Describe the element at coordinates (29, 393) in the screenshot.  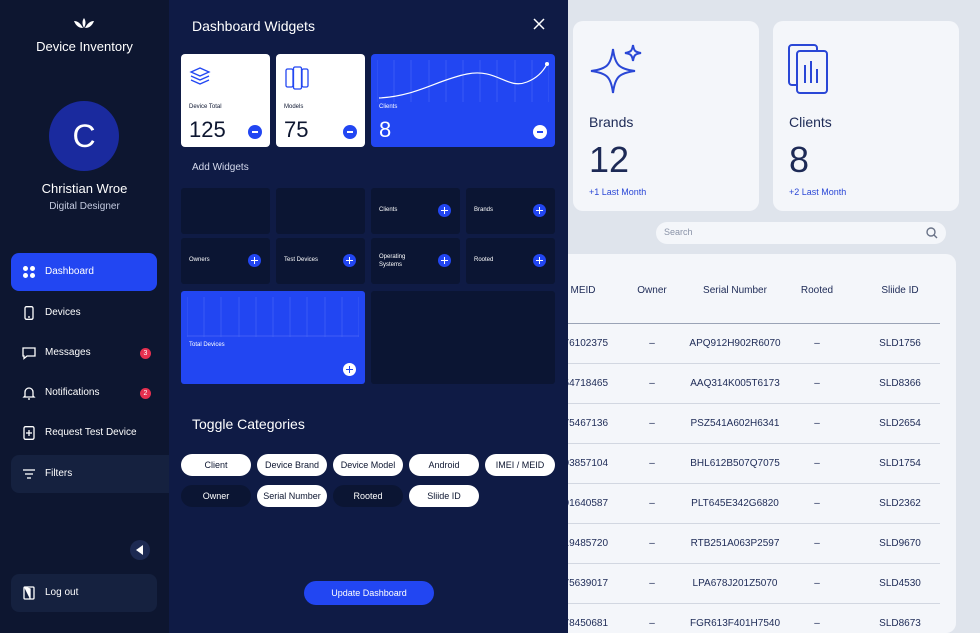
I see `bell-icon` at that location.